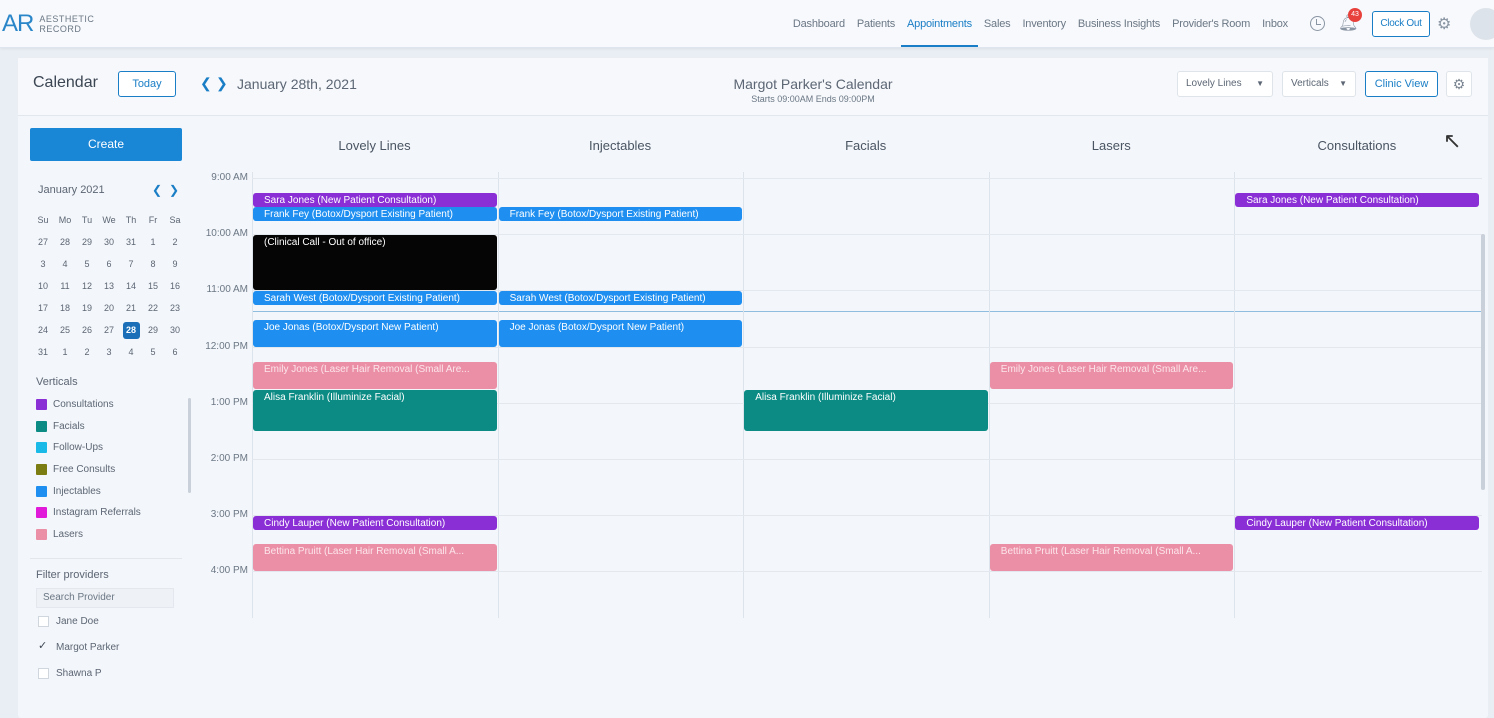 Image resolution: width=1494 pixels, height=718 pixels. Describe the element at coordinates (106, 535) in the screenshot. I see `vertical-item: Lasers` at that location.